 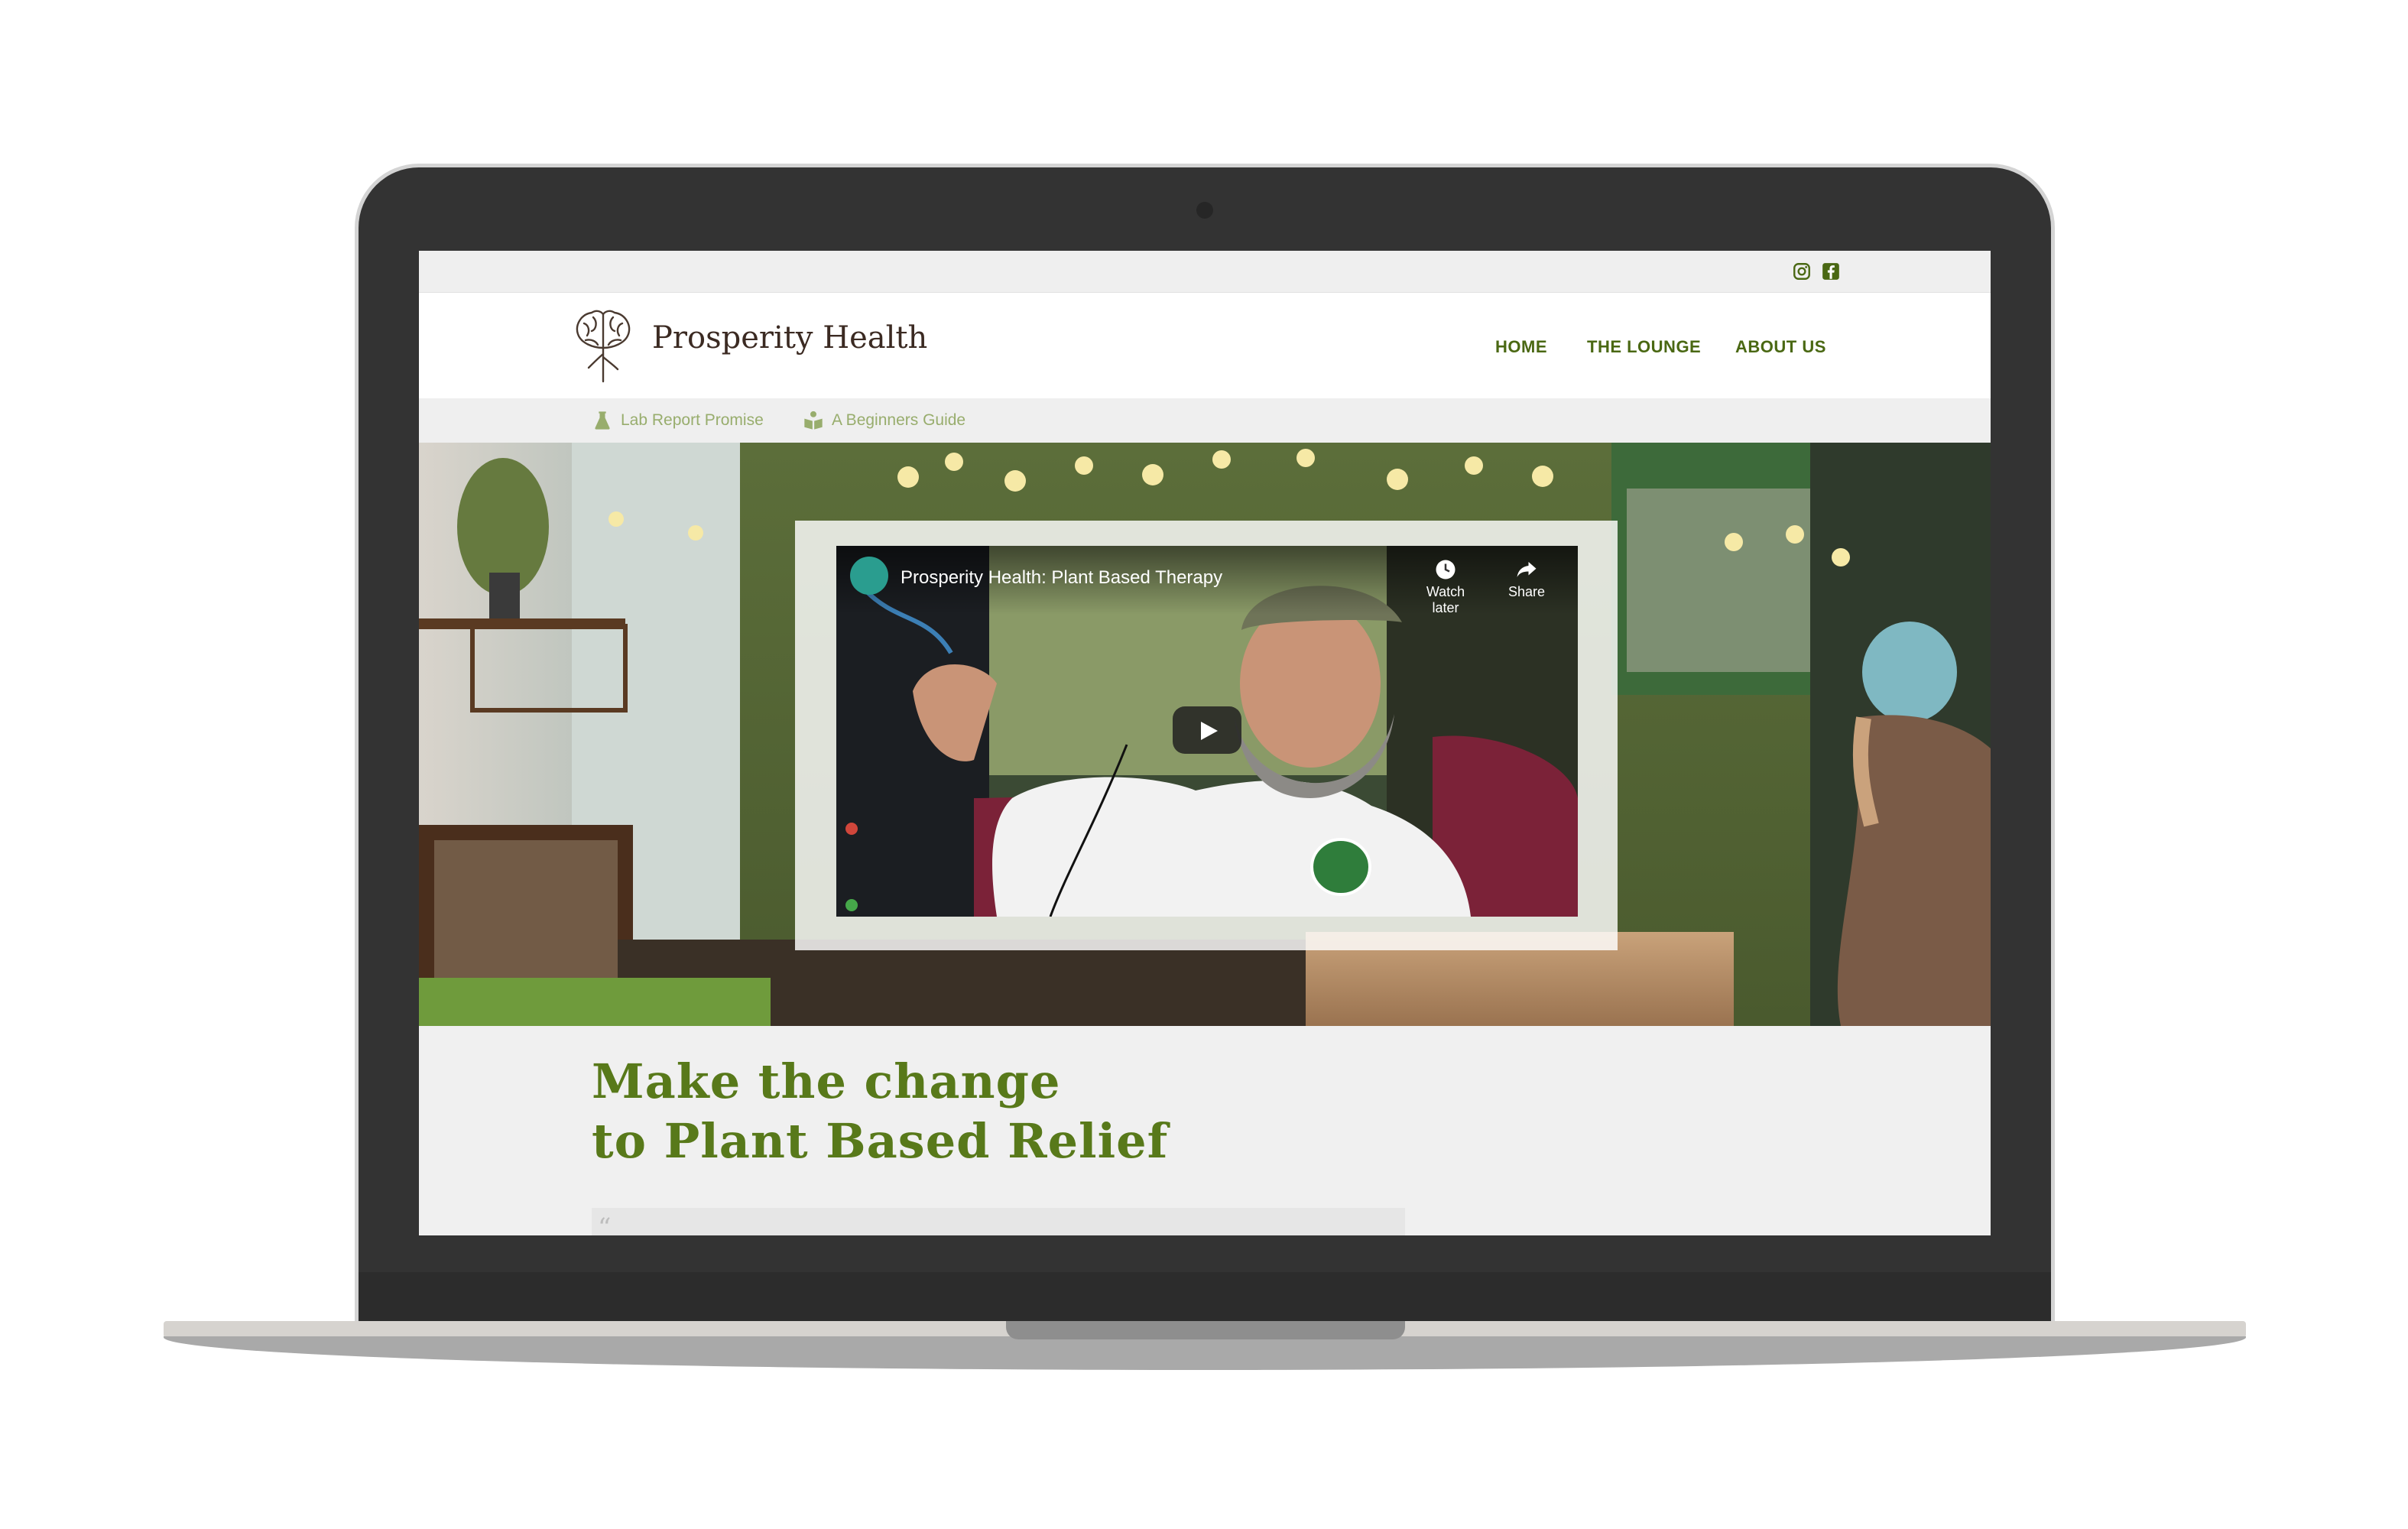 What do you see at coordinates (881, 1141) in the screenshot?
I see `headline-line-2: to Plant Based Relief` at bounding box center [881, 1141].